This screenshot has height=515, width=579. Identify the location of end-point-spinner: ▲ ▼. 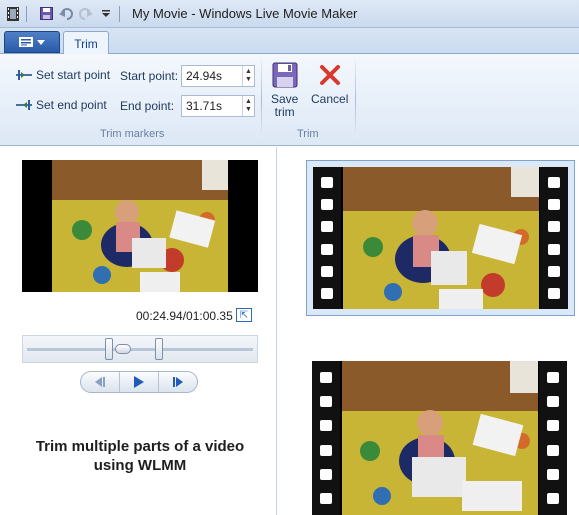
(248, 106).